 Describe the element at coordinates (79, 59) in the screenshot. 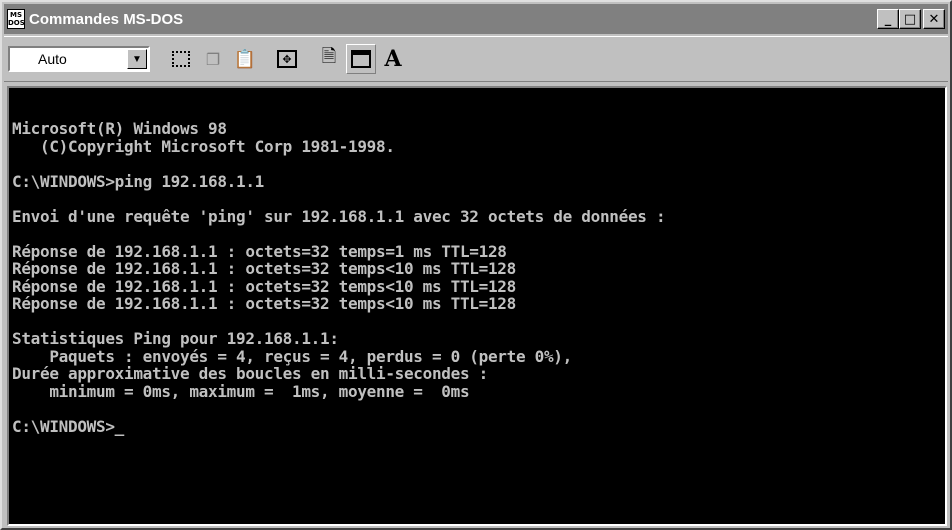

I see `font-size-select: Auto ▼` at that location.